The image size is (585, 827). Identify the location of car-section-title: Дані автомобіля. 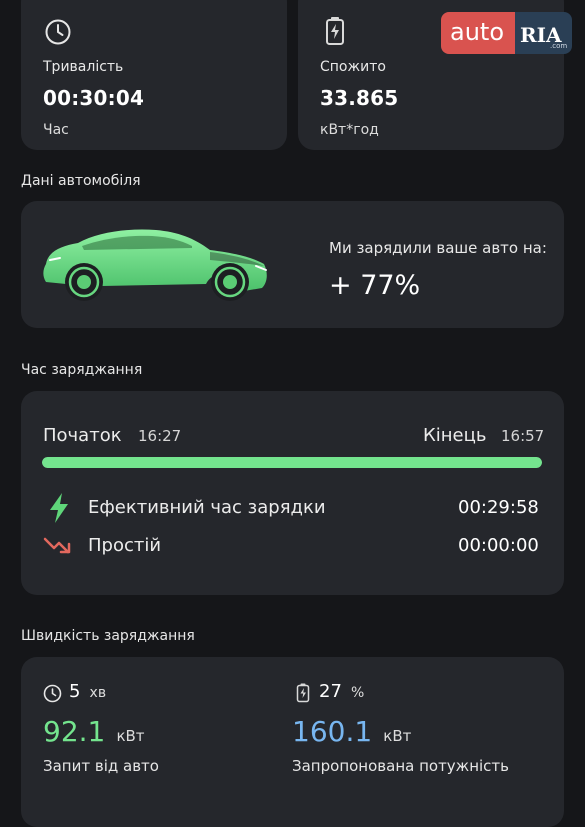
(81, 181).